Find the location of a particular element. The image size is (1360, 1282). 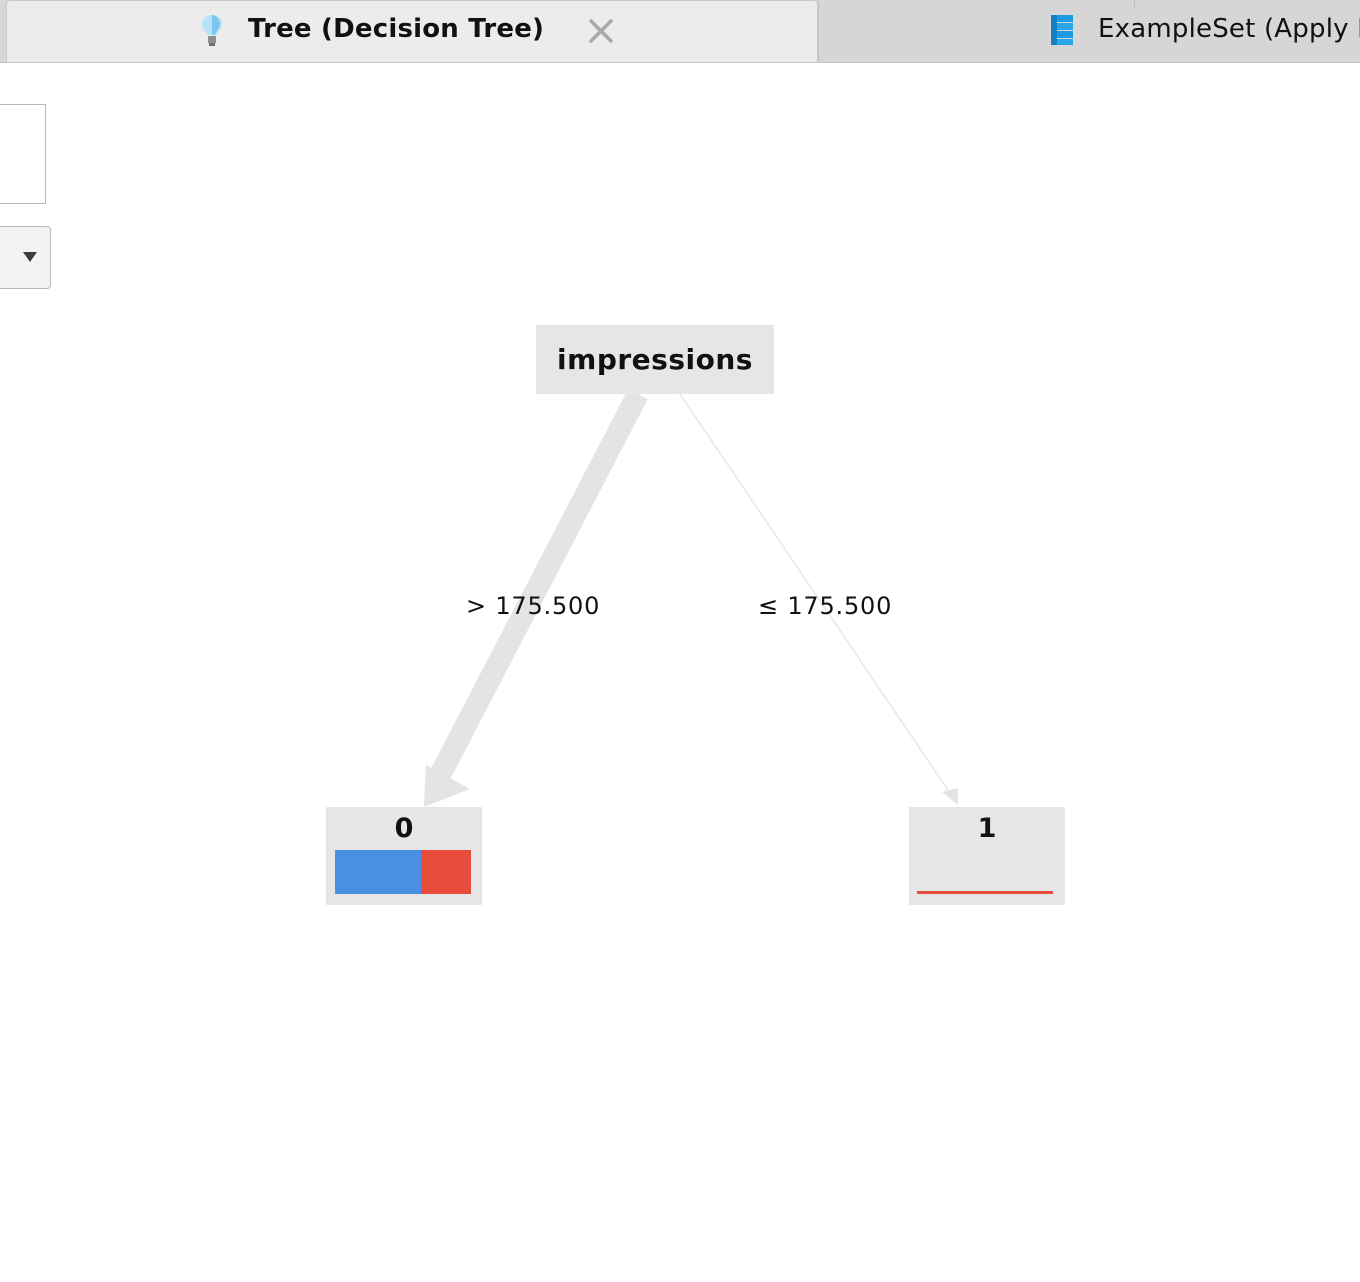

tab-exampleset: ExampleSet (Apply M is located at coordinates (1089, 30).